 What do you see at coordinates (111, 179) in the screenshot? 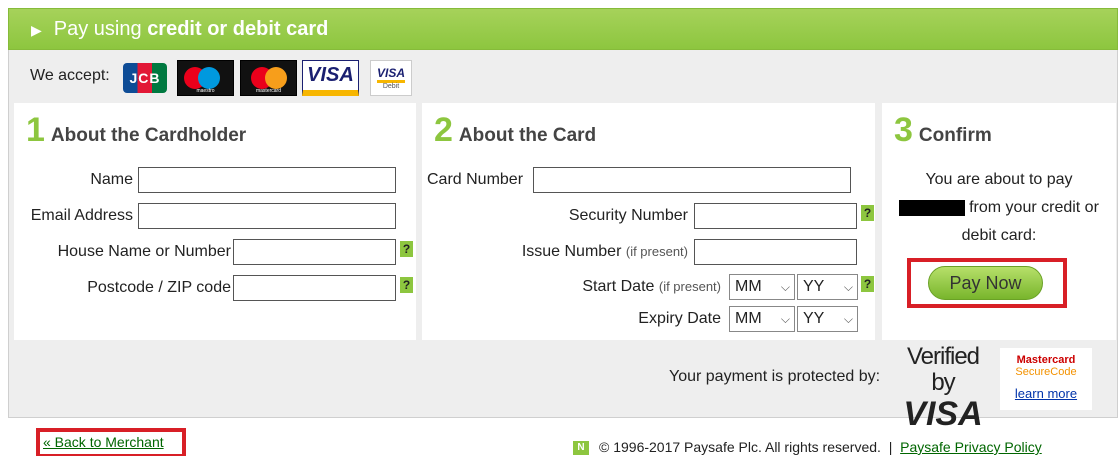
I see `name-label: Name` at bounding box center [111, 179].